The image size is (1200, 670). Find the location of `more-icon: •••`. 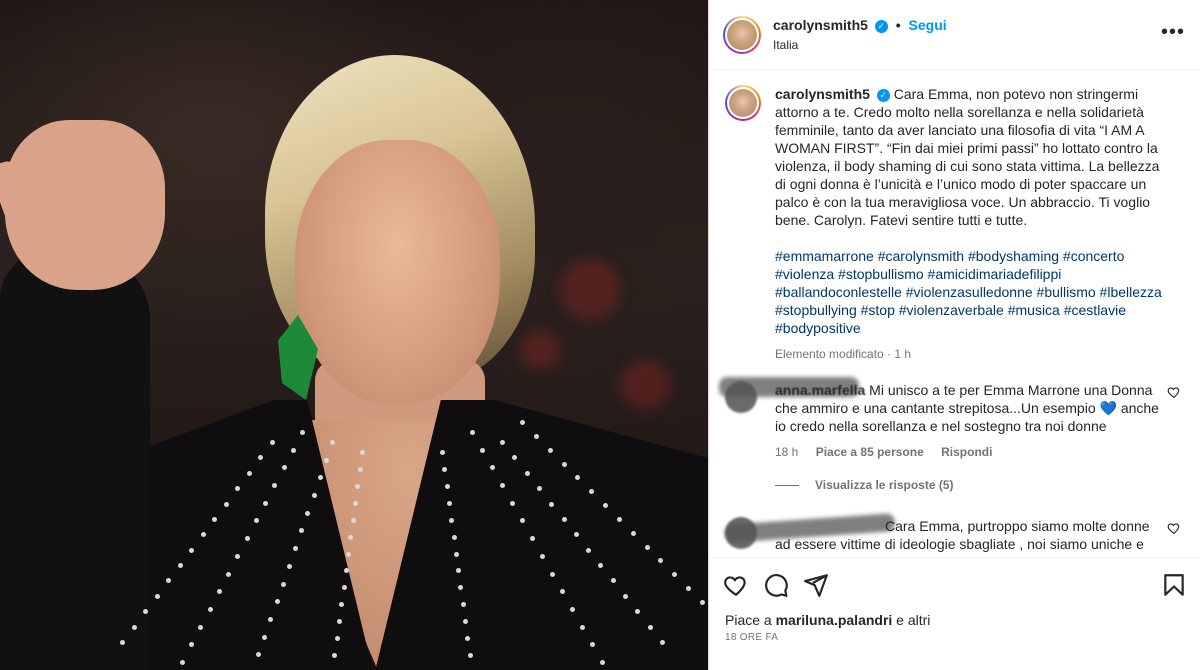

more-icon: ••• is located at coordinates (1173, 32).